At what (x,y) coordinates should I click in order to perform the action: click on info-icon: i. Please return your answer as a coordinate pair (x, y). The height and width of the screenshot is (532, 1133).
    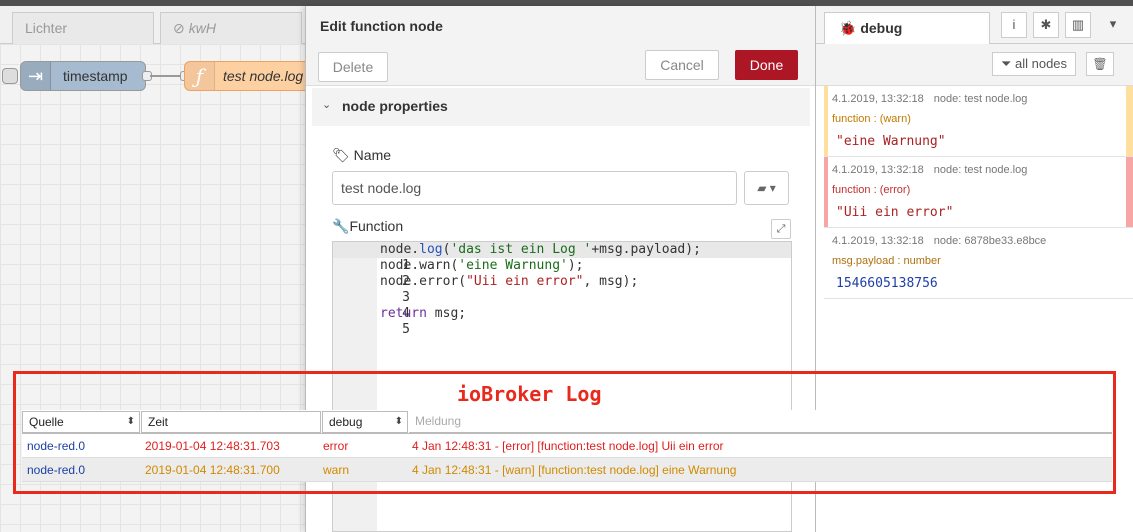
    Looking at the image, I should click on (1014, 24).